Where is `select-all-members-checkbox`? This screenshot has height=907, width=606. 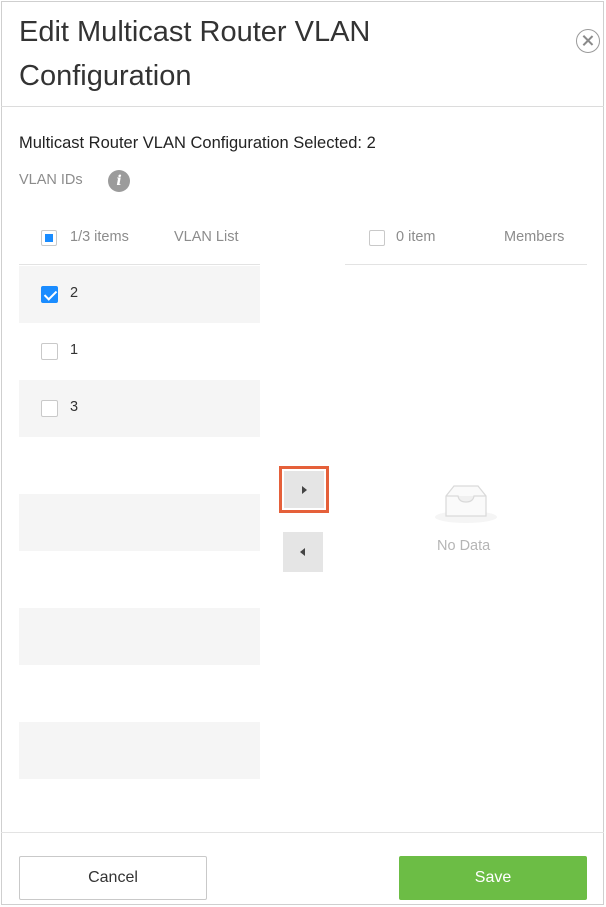 select-all-members-checkbox is located at coordinates (377, 238).